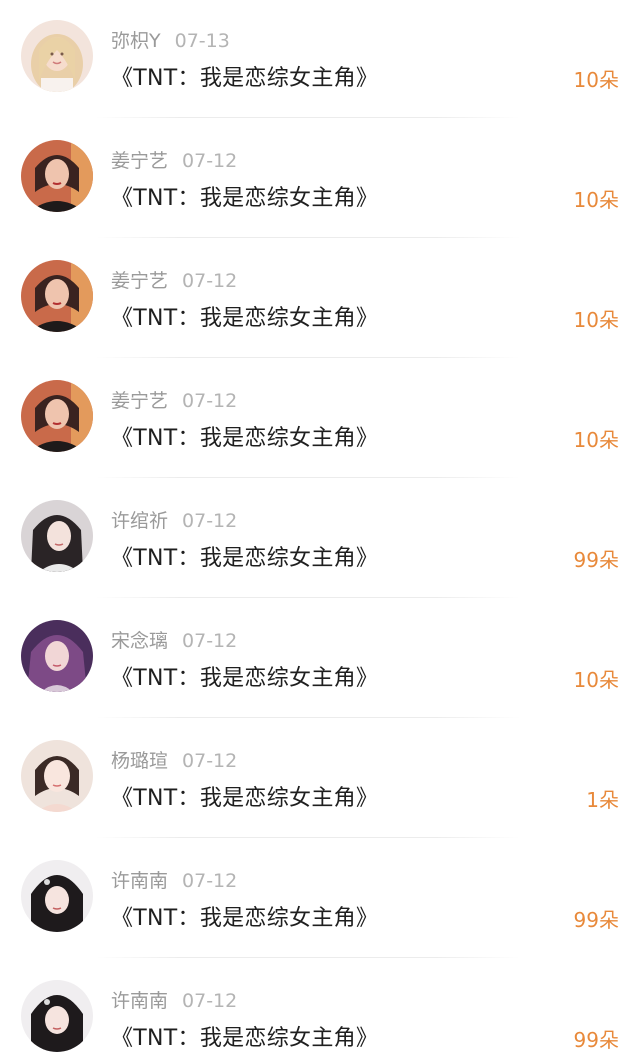 Image resolution: width=640 pixels, height=1057 pixels. What do you see at coordinates (174, 759) in the screenshot?
I see `item-meta: 杨璐瑄 07-12` at bounding box center [174, 759].